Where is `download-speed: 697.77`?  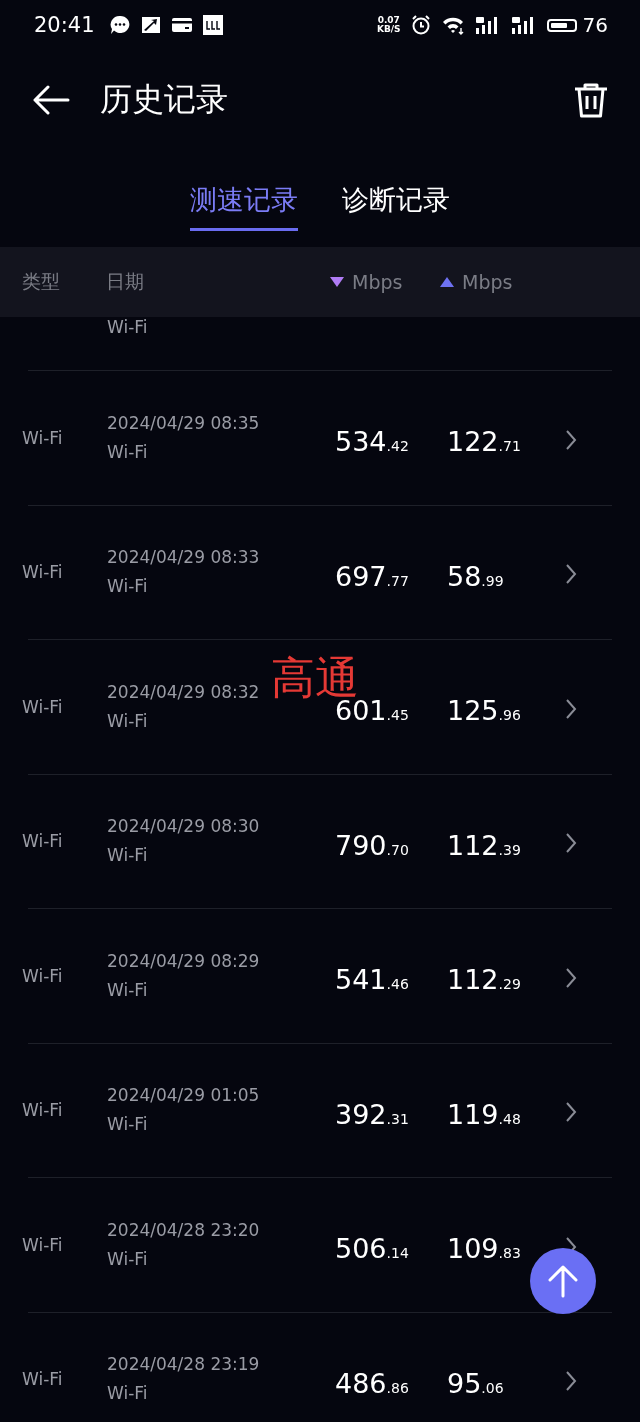 download-speed: 697.77 is located at coordinates (372, 576).